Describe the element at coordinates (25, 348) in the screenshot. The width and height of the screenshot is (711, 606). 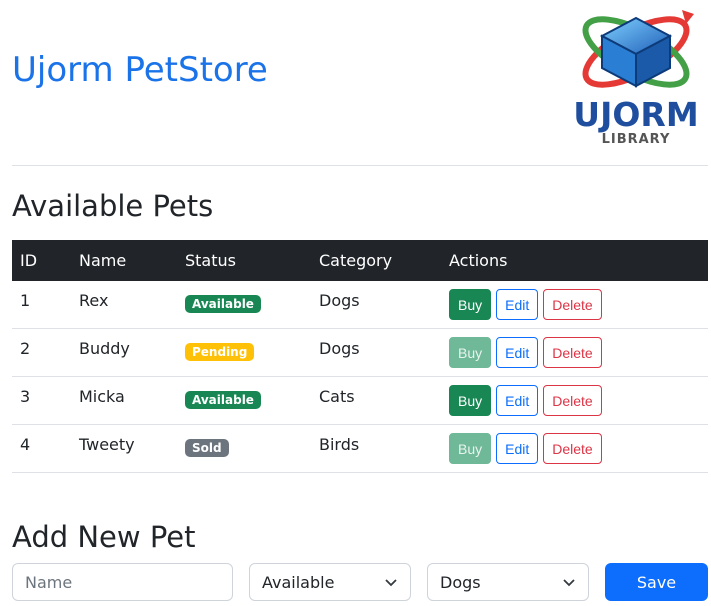
I see `pet-id: 2` at that location.